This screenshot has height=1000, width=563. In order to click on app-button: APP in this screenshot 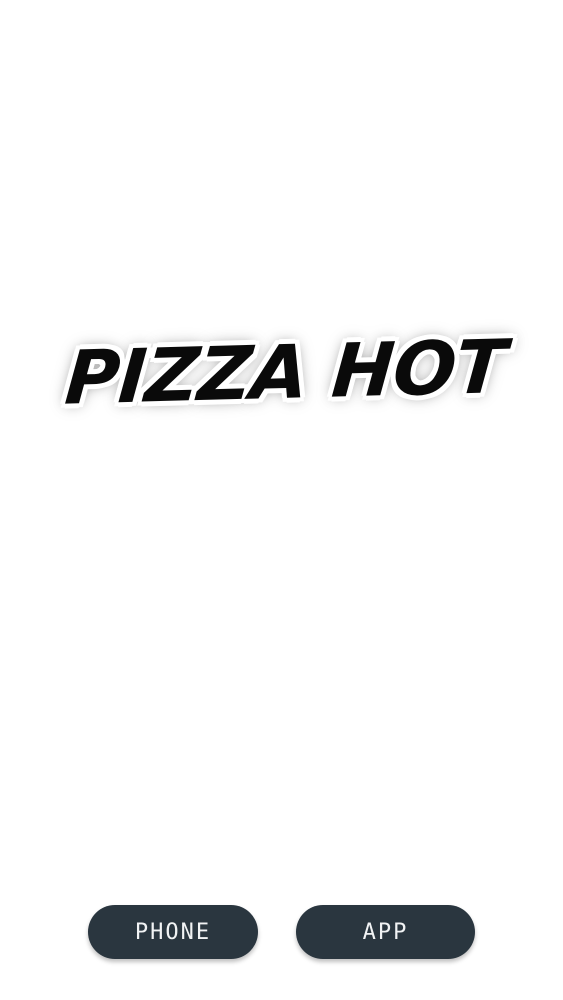, I will do `click(385, 932)`.